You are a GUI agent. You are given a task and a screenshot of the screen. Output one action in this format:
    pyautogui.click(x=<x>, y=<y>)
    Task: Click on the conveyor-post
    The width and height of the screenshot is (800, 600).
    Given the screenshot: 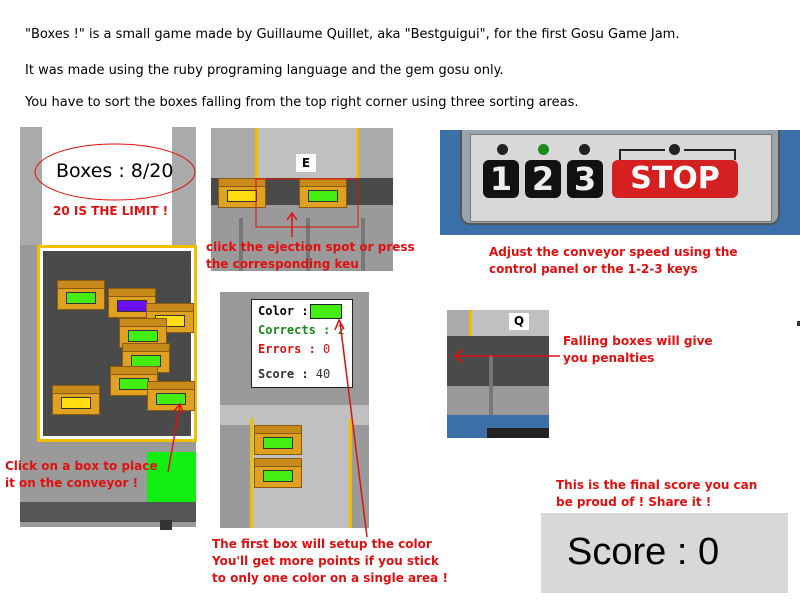 What is the action you would take?
    pyautogui.click(x=166, y=525)
    